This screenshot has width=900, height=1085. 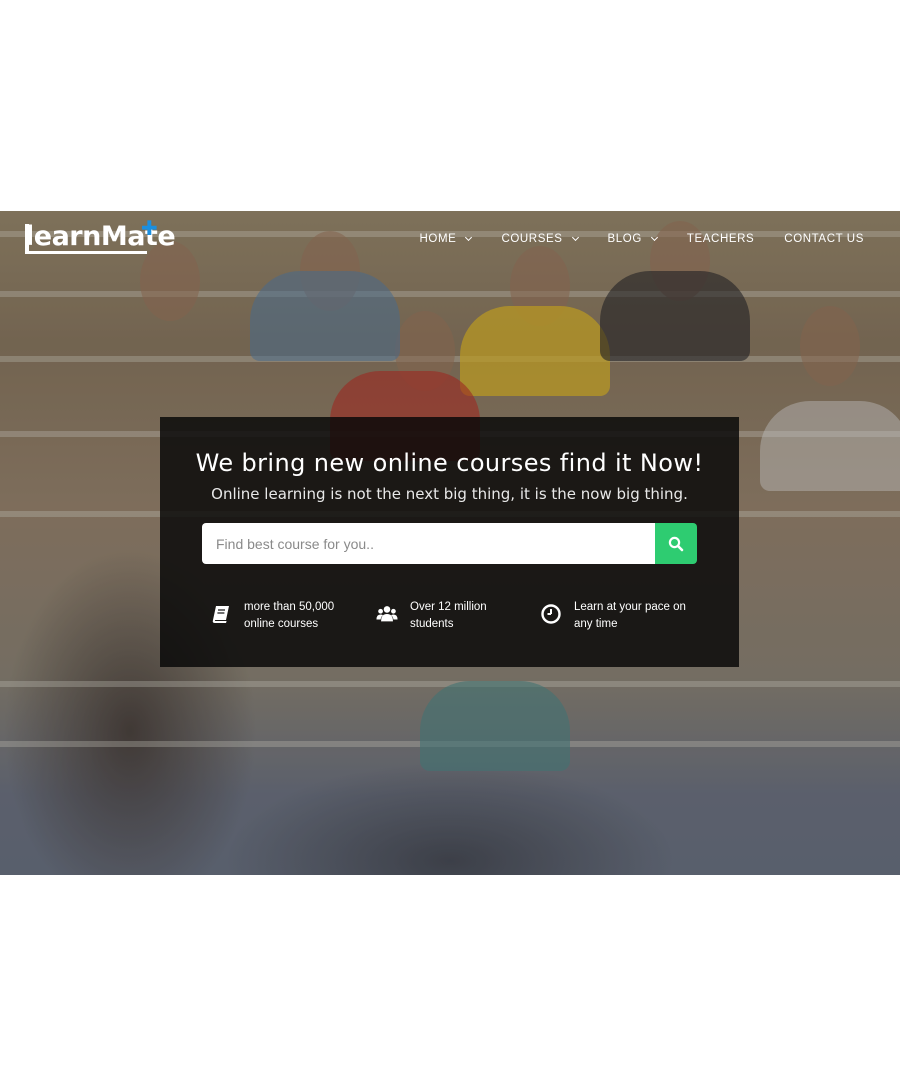 I want to click on nav-item-blog: BLOG, so click(x=632, y=239).